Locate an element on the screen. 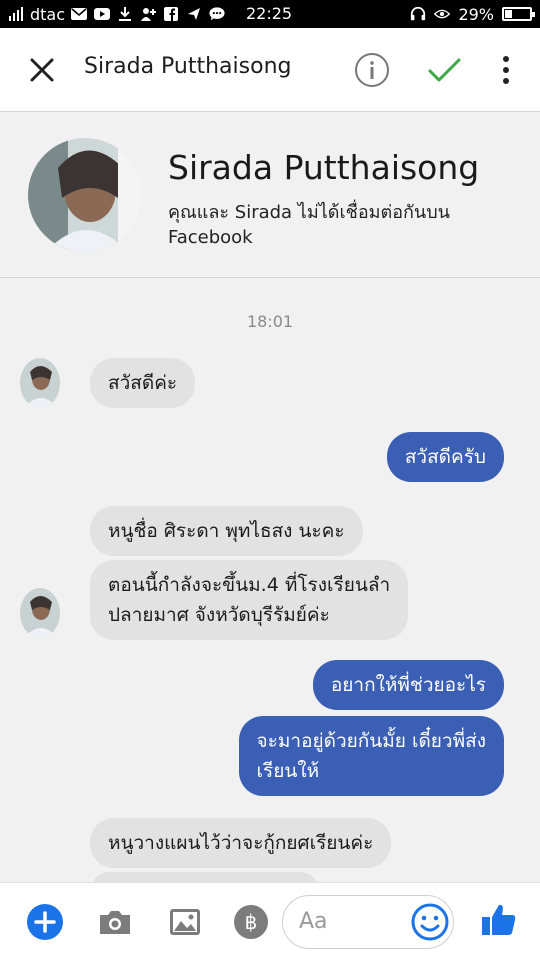 This screenshot has width=540, height=960. carrier-label: dtac is located at coordinates (48, 14).